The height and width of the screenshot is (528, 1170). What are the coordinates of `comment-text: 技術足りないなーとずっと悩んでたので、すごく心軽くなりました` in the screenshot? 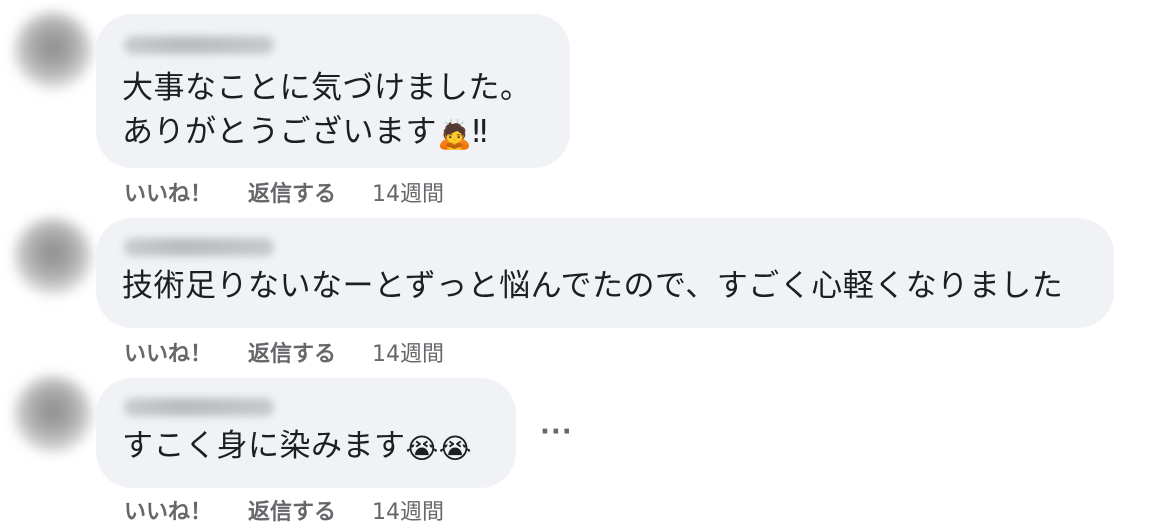 It's located at (593, 286).